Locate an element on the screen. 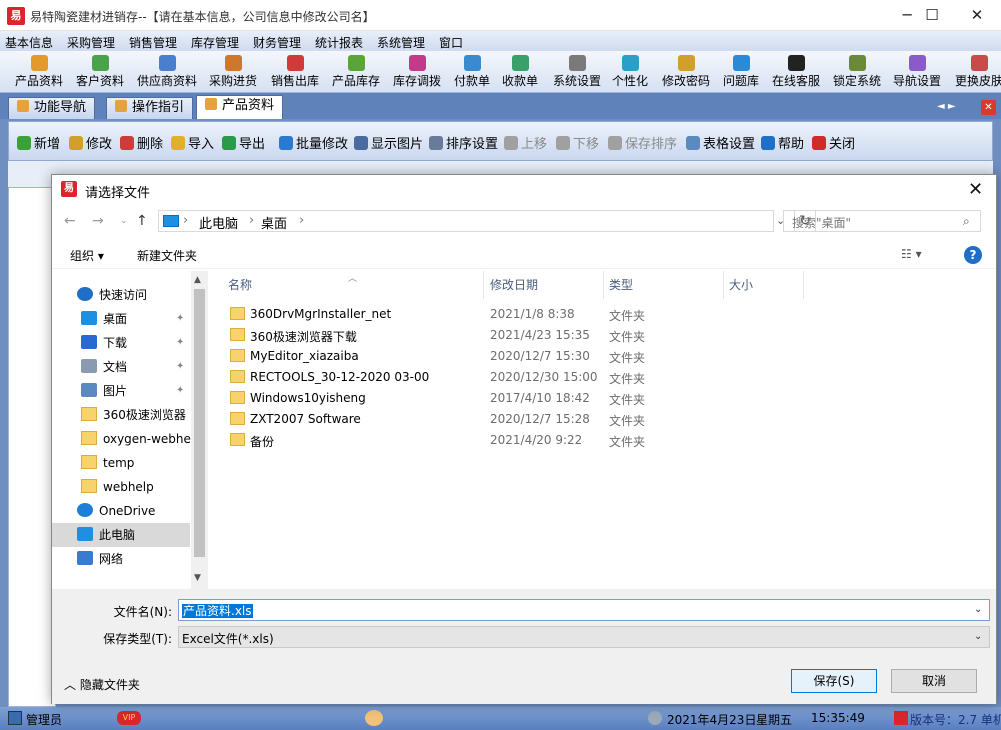  nav-item-4: 图片 ✦ is located at coordinates (121, 391).